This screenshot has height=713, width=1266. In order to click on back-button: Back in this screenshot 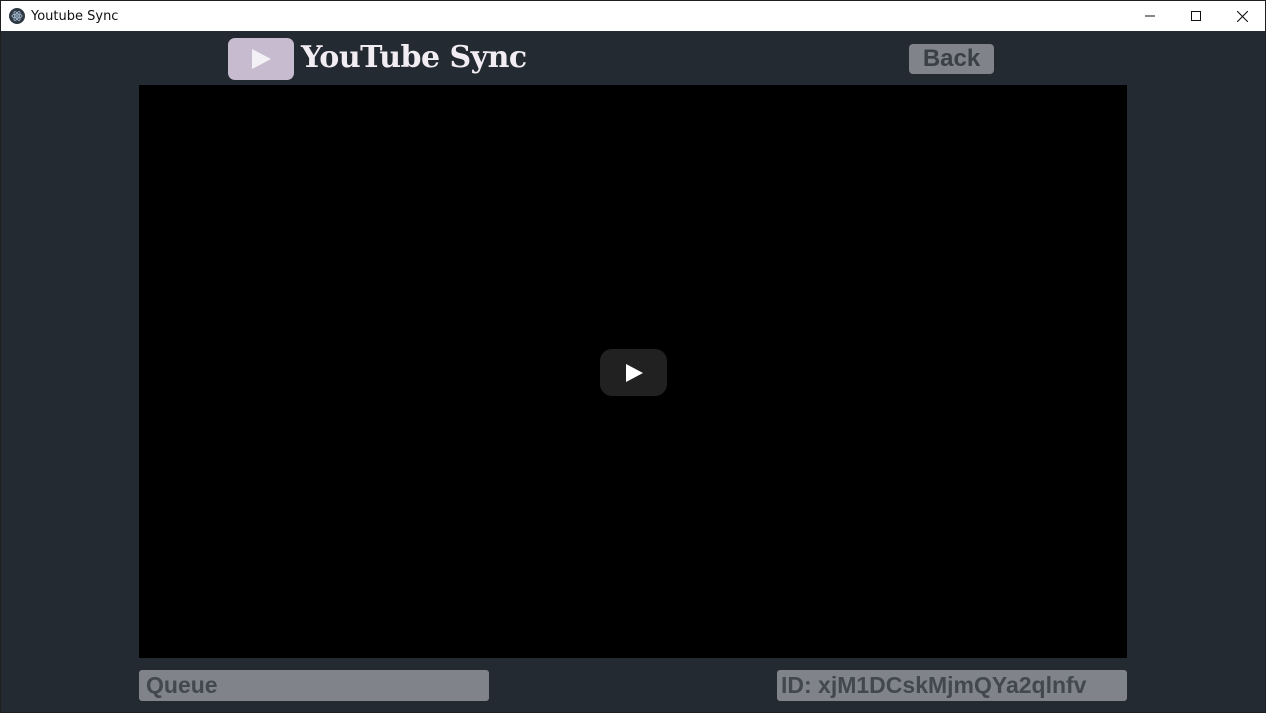, I will do `click(951, 59)`.